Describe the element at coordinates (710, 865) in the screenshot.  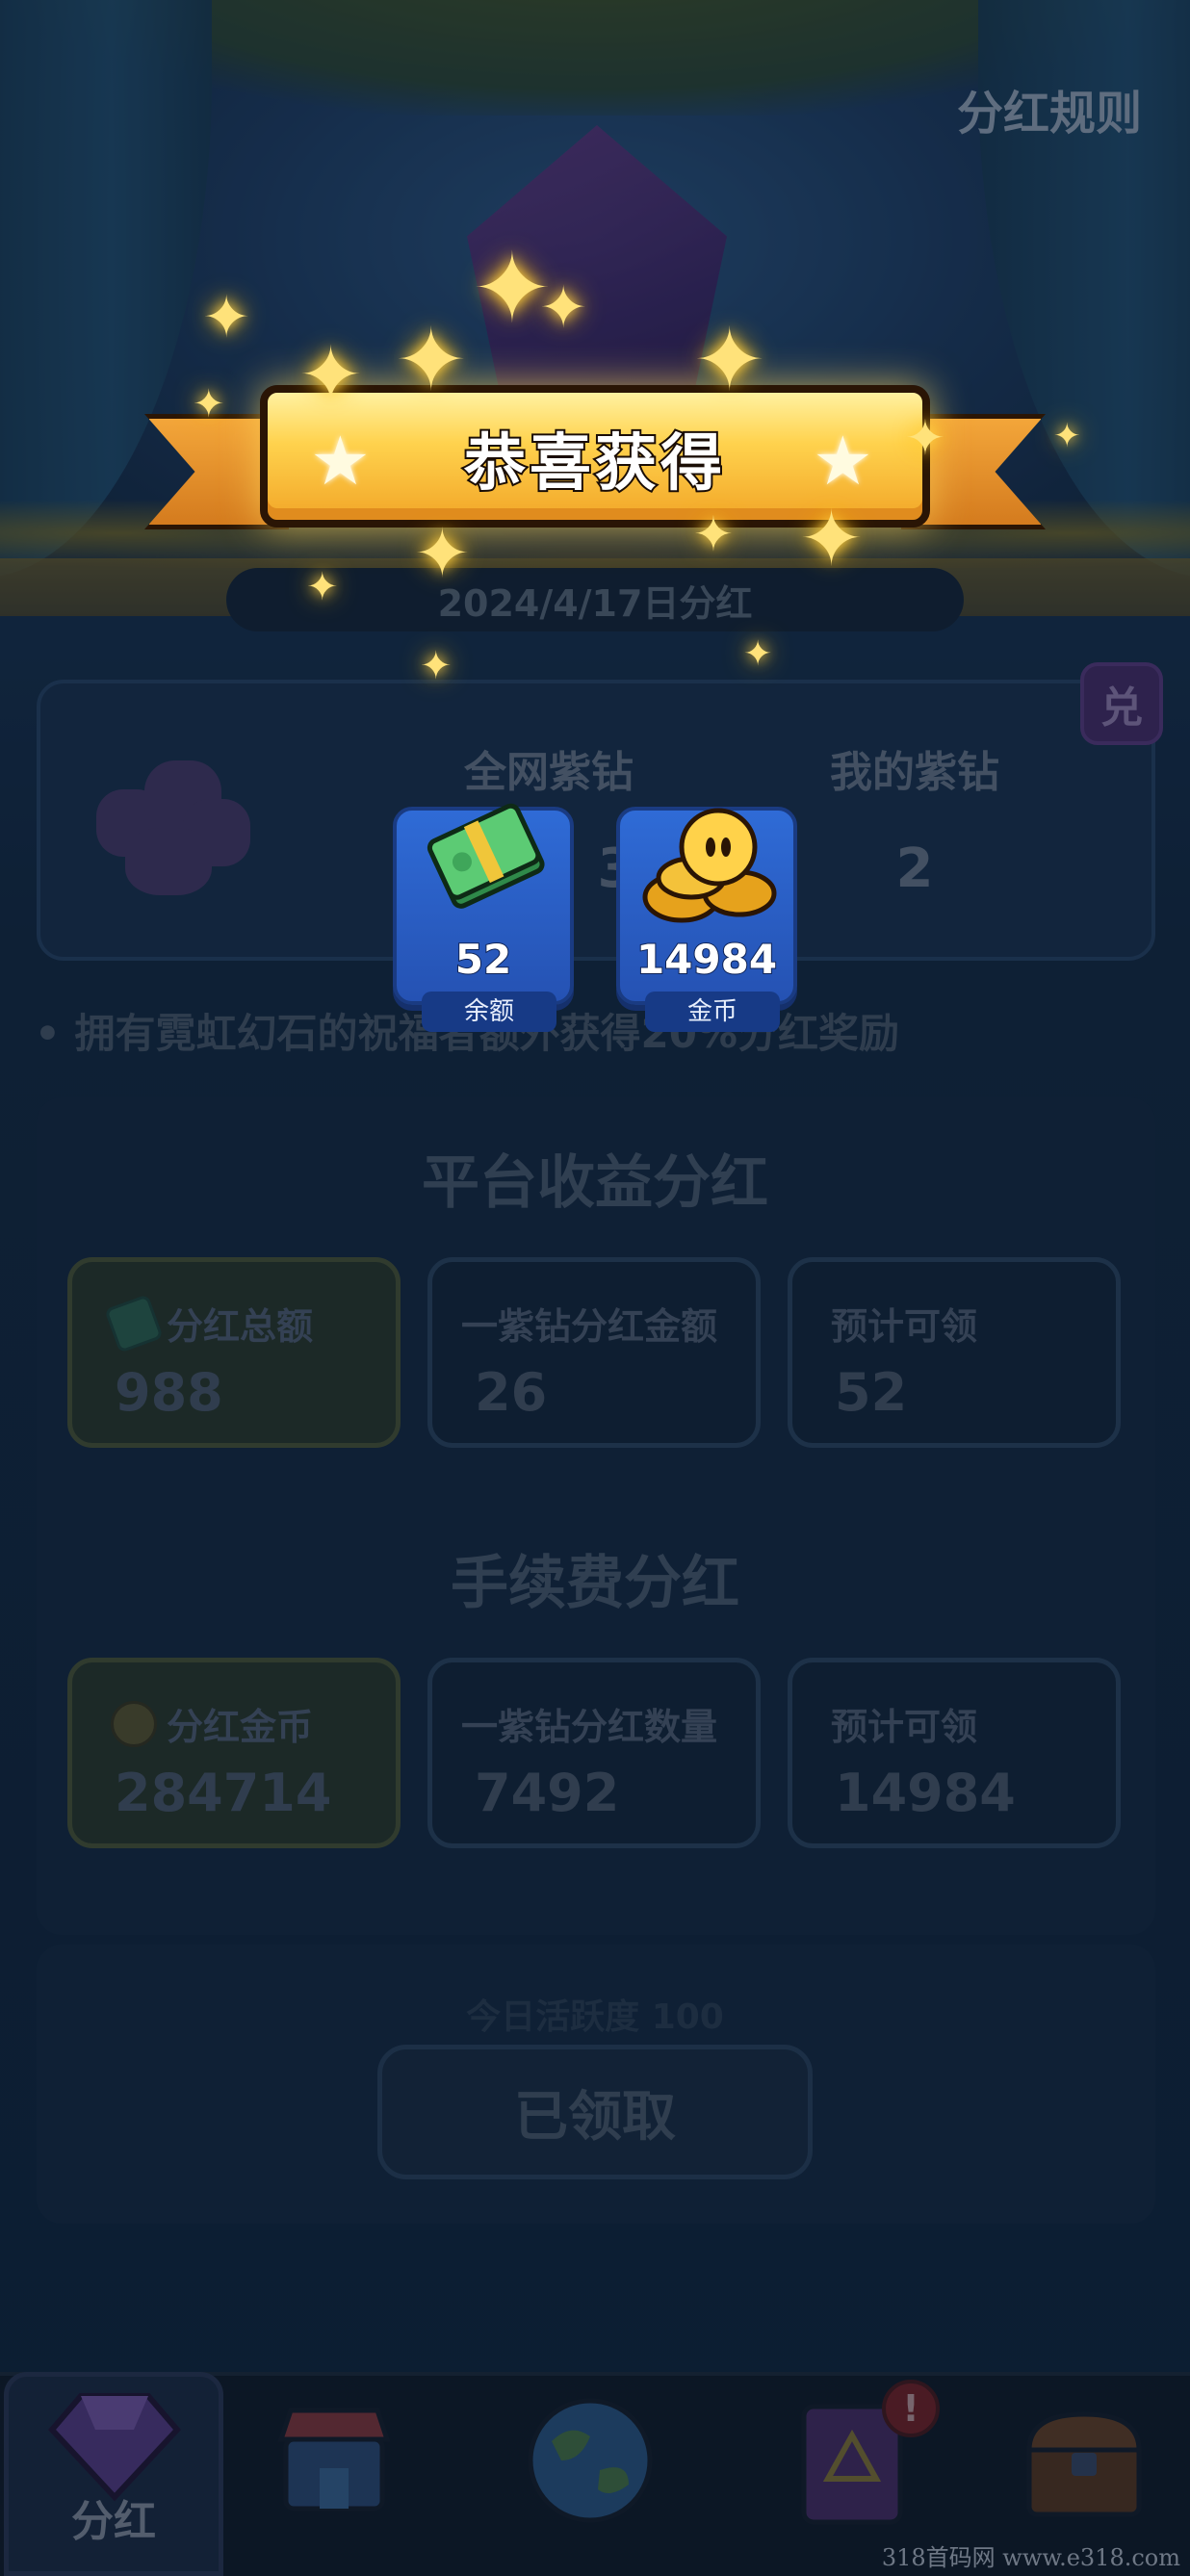
I see `gold-coins-icon` at that location.